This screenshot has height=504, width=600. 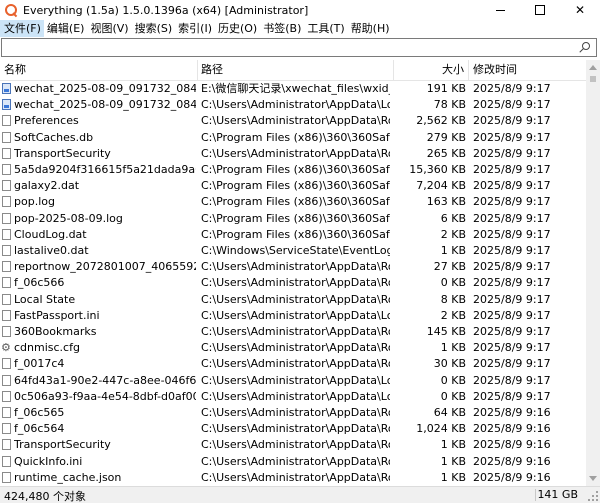 I want to click on menu-index: 索引(I), so click(x=195, y=28).